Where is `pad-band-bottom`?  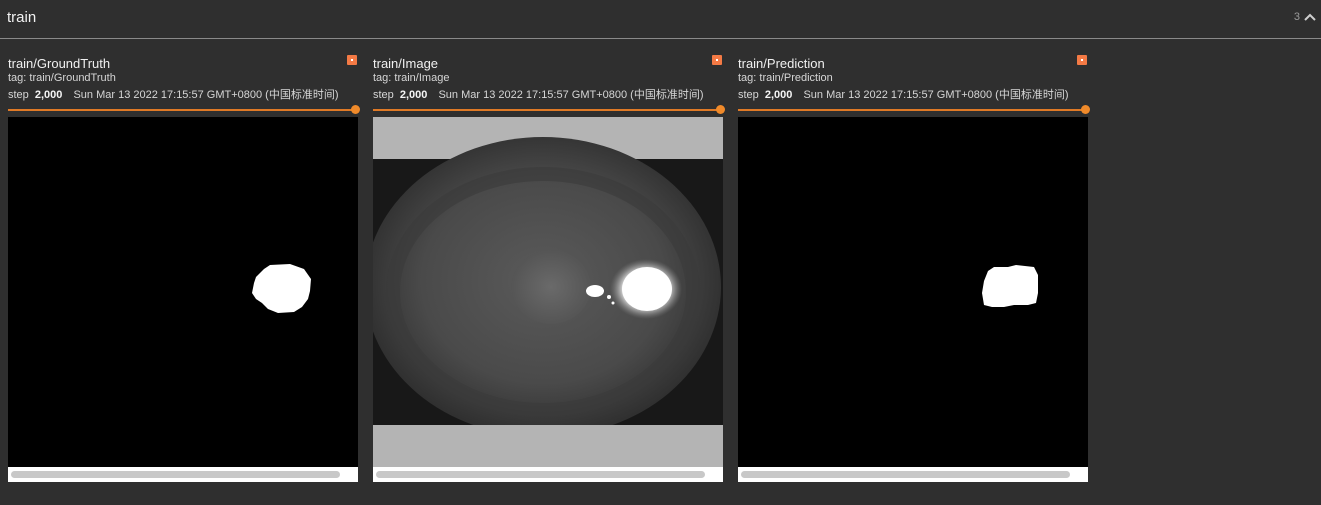
pad-band-bottom is located at coordinates (548, 446).